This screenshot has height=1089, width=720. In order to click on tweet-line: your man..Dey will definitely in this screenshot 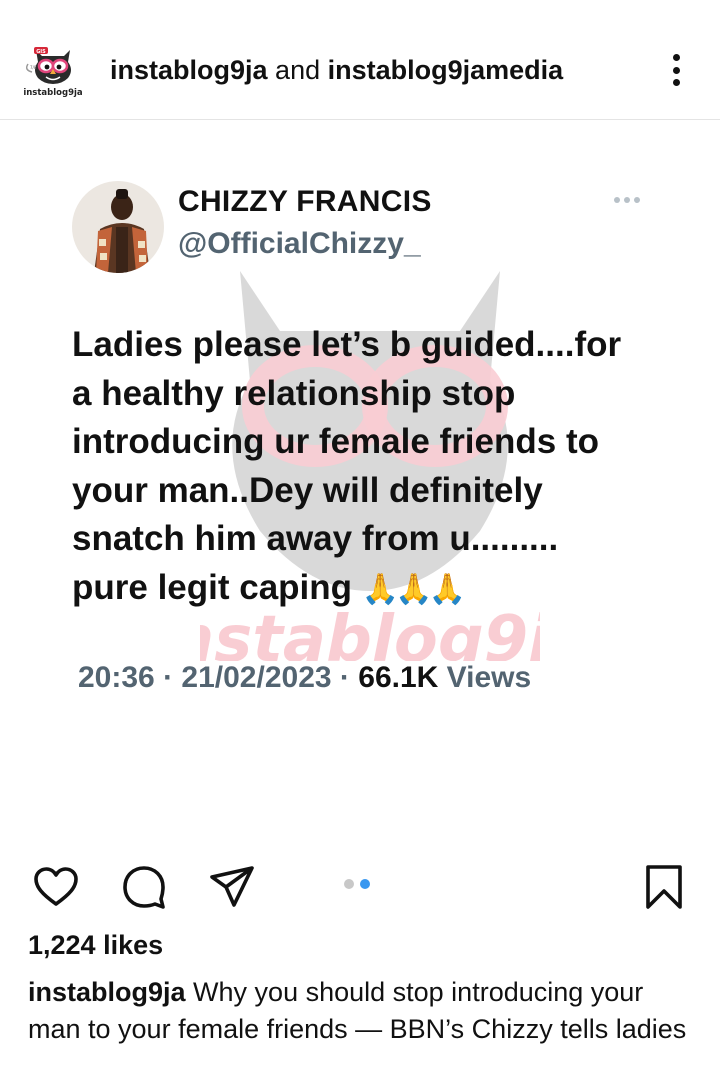, I will do `click(307, 490)`.